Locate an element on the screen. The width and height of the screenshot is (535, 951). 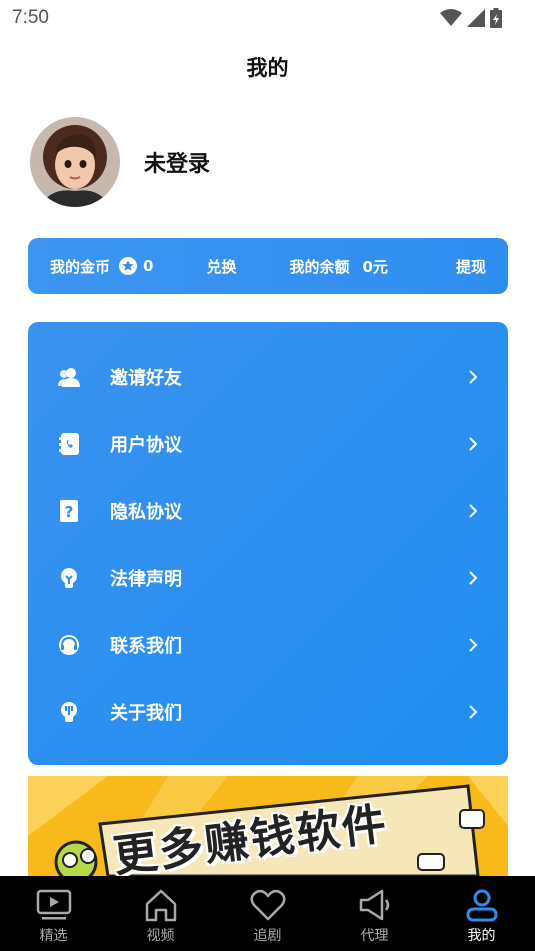
exchange-button: 兑换 is located at coordinates (221, 266).